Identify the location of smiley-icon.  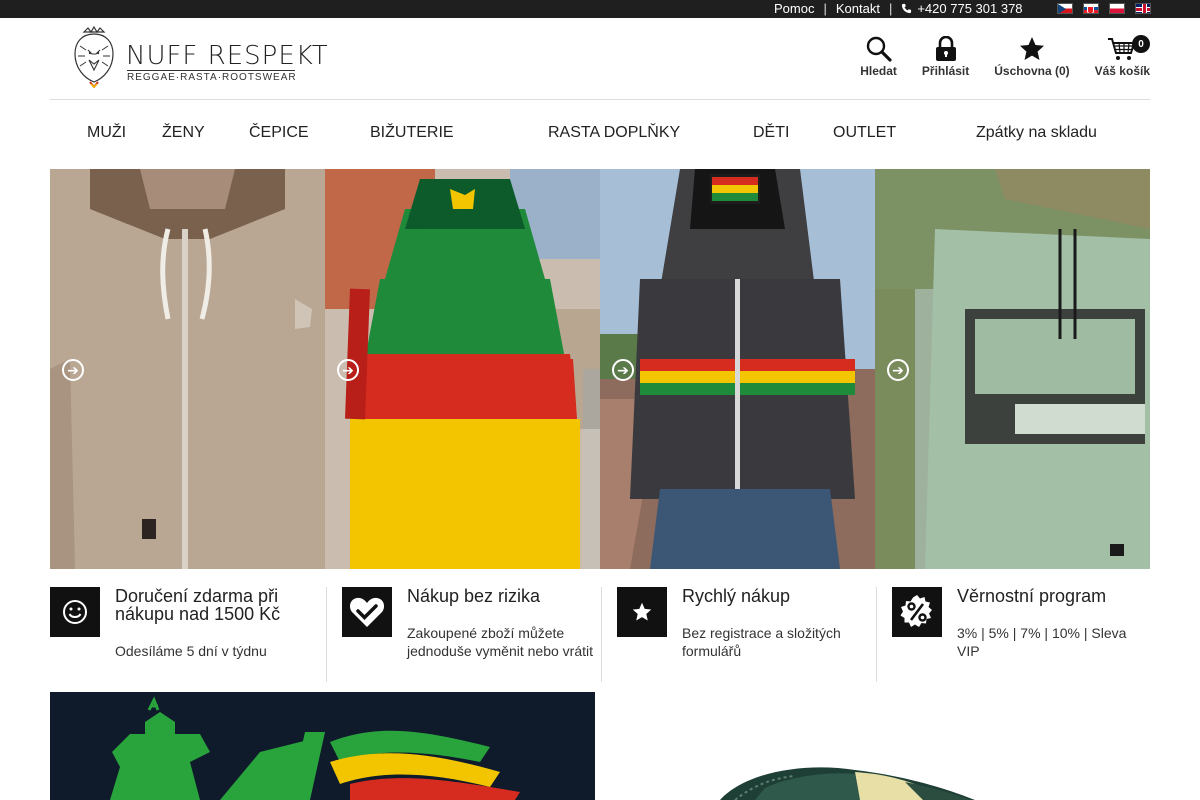
(75, 612).